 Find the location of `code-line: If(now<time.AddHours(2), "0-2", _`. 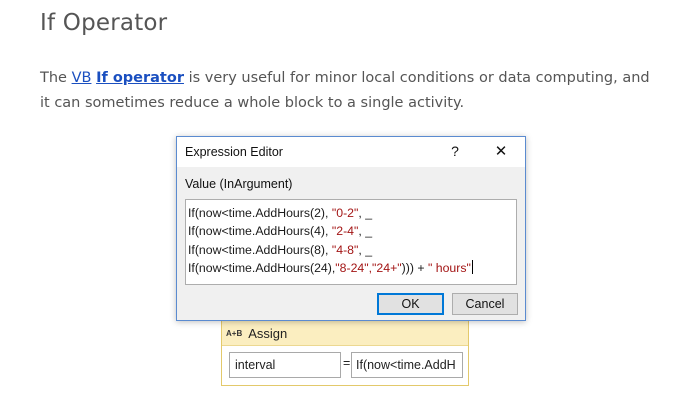

code-line: If(now<time.AddHours(2), "0-2", _ is located at coordinates (280, 213).